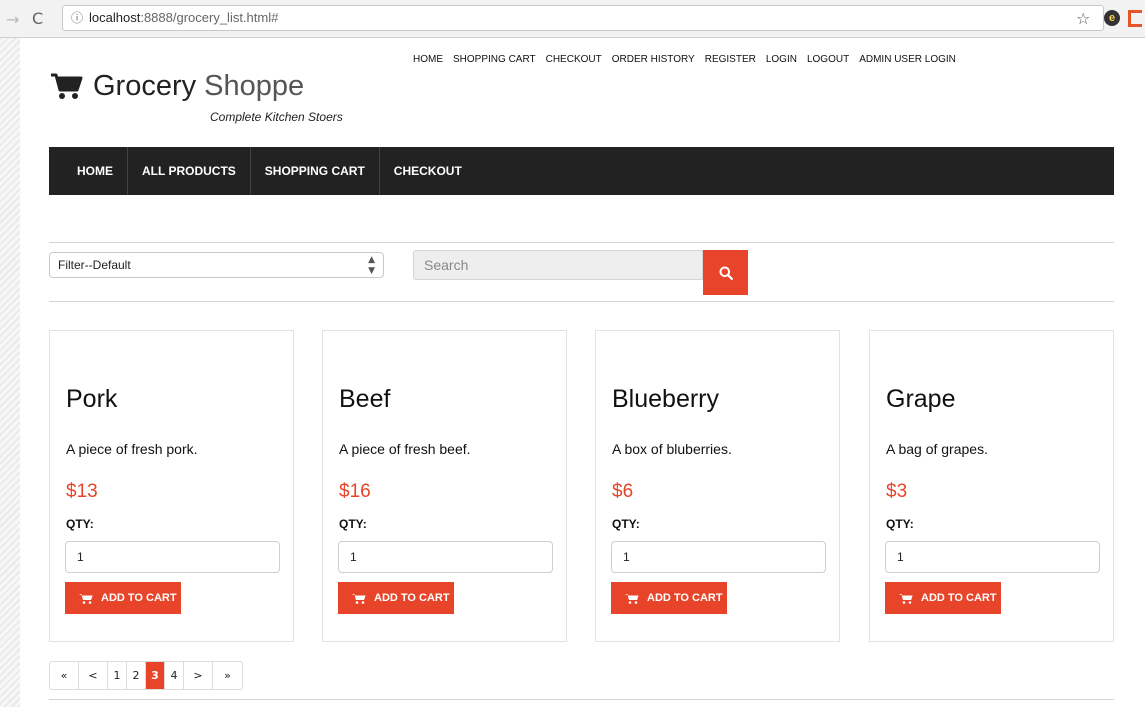 The height and width of the screenshot is (707, 1145). Describe the element at coordinates (371, 265) in the screenshot. I see `select-arrows-icon: ▲ ▼` at that location.